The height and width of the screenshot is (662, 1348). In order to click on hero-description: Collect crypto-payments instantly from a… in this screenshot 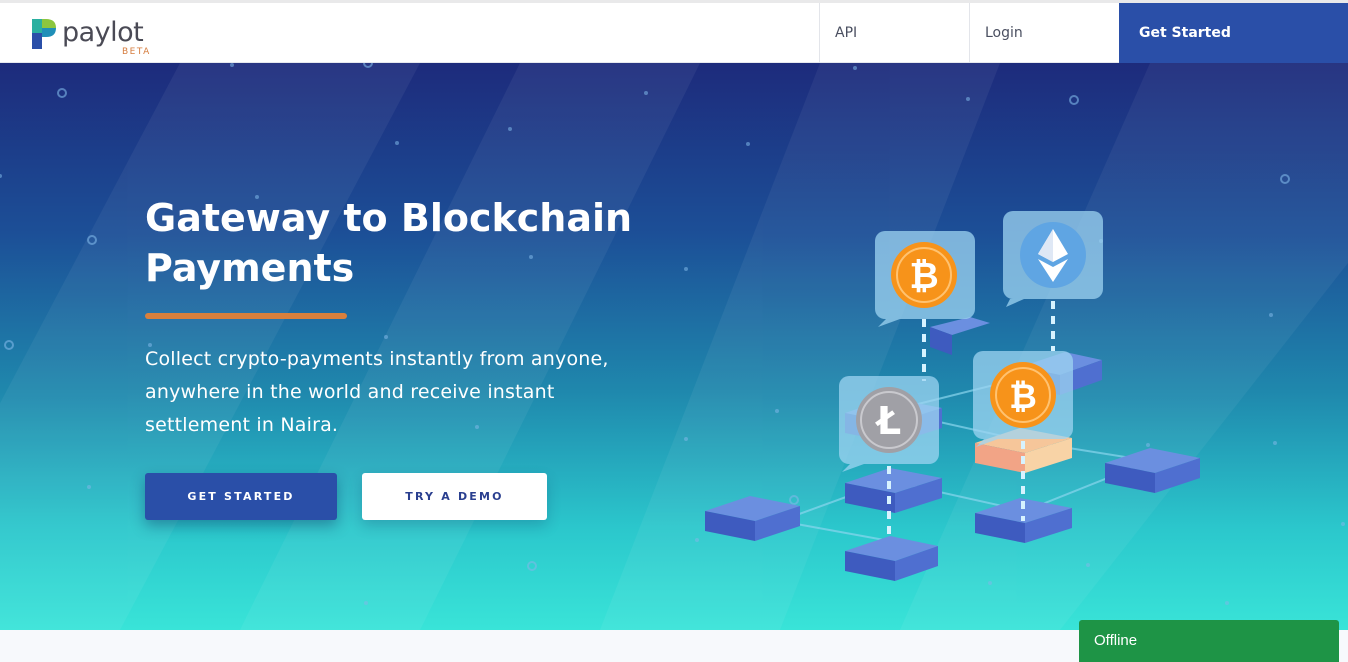, I will do `click(377, 392)`.